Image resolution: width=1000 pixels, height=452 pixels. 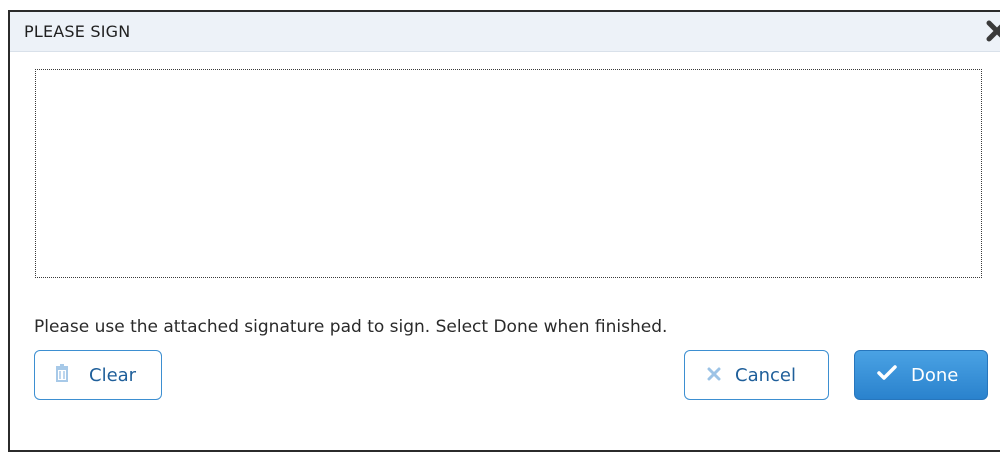 What do you see at coordinates (113, 375) in the screenshot?
I see `clear-label: Clear` at bounding box center [113, 375].